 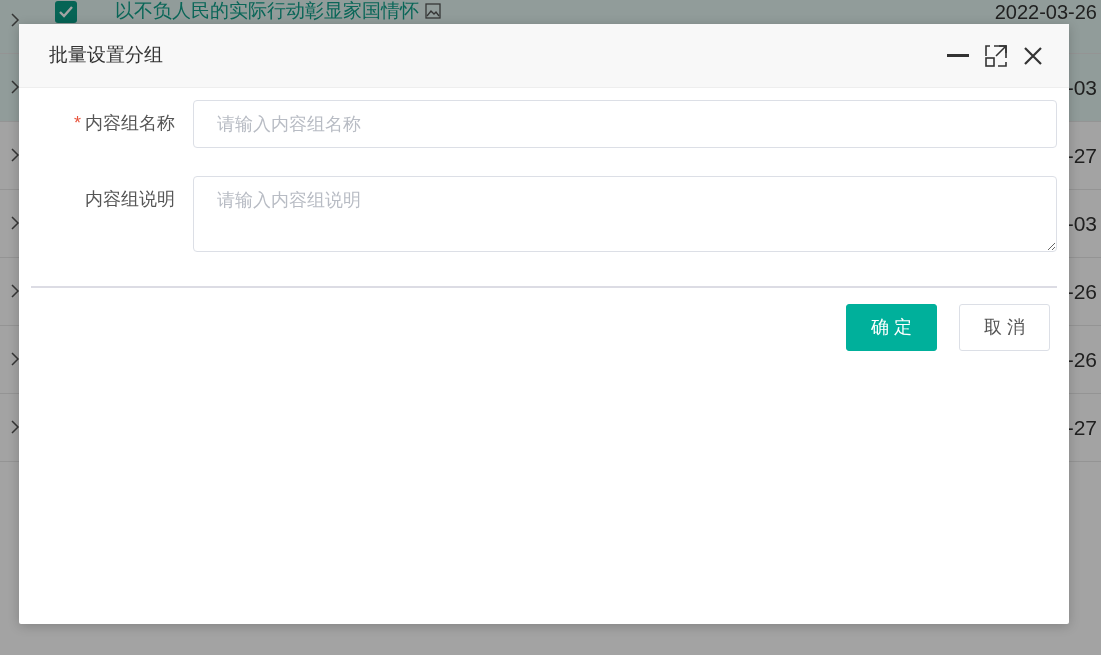 I want to click on image-icon, so click(x=433, y=11).